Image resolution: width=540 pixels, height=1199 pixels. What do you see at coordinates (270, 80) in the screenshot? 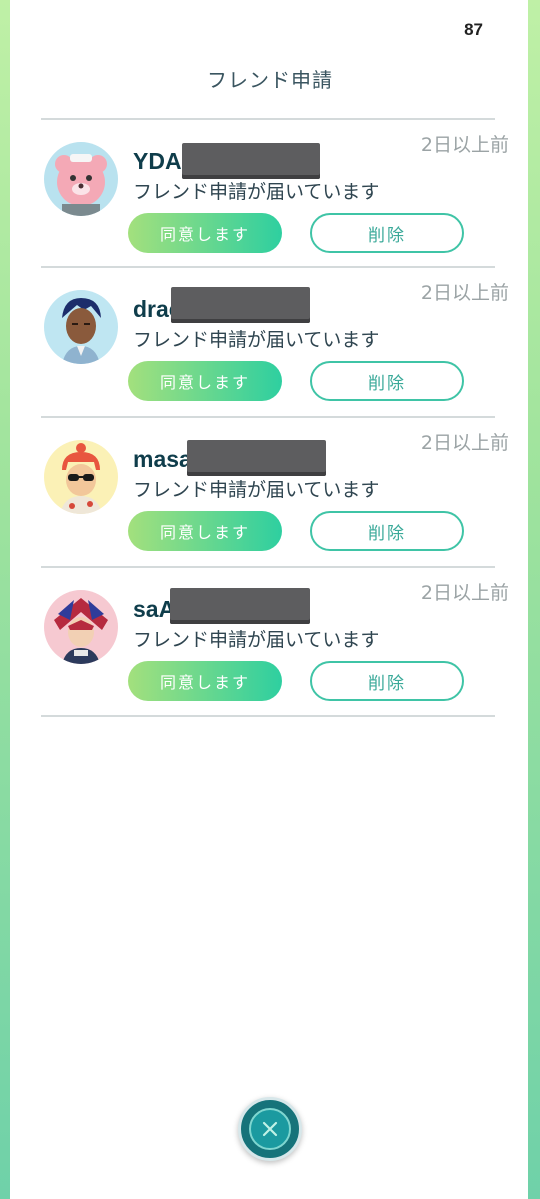
I see `page-title: フレンド申請` at bounding box center [270, 80].